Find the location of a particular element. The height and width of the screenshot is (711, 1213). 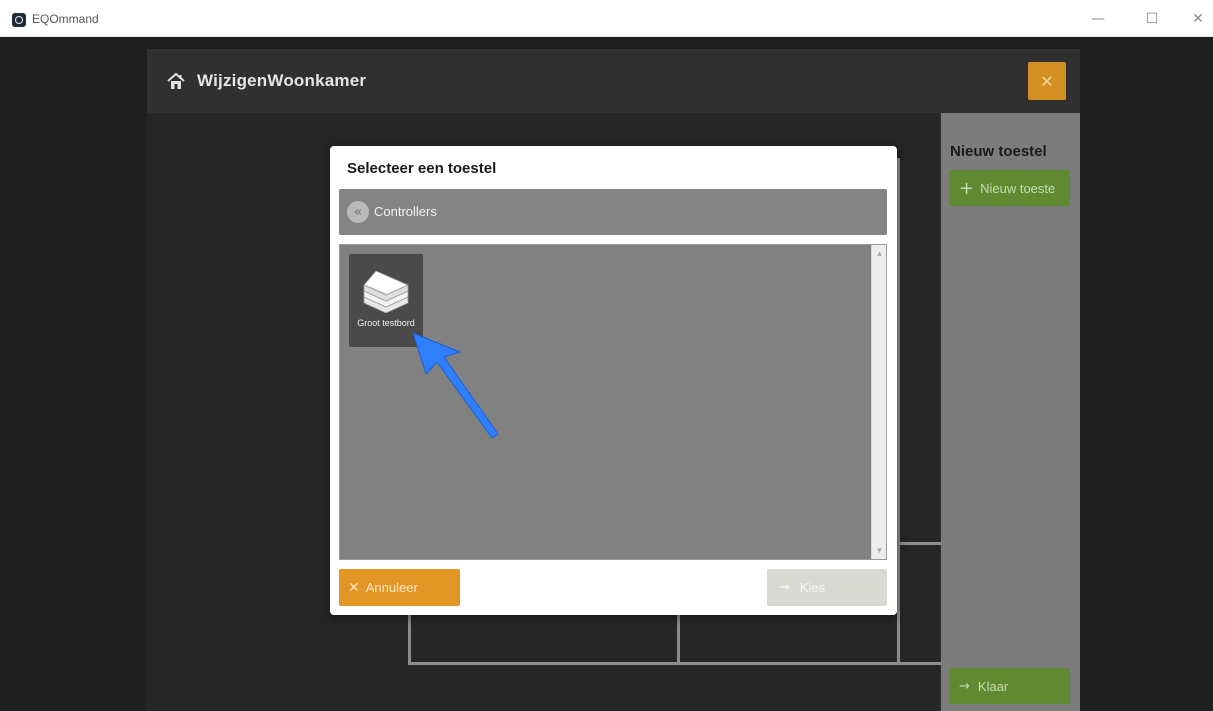

device-side-panel: Nieuw toestel + Nieuw toeste → Klaar is located at coordinates (1010, 412).